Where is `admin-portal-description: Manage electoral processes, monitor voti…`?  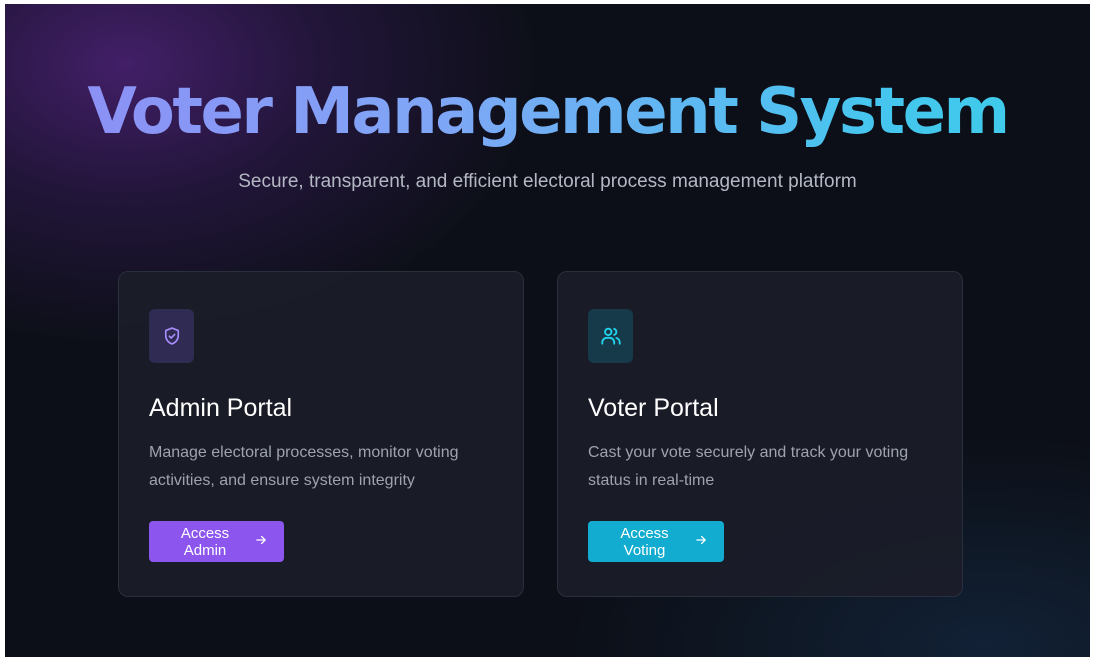 admin-portal-description: Manage electoral processes, monitor voti… is located at coordinates (304, 466).